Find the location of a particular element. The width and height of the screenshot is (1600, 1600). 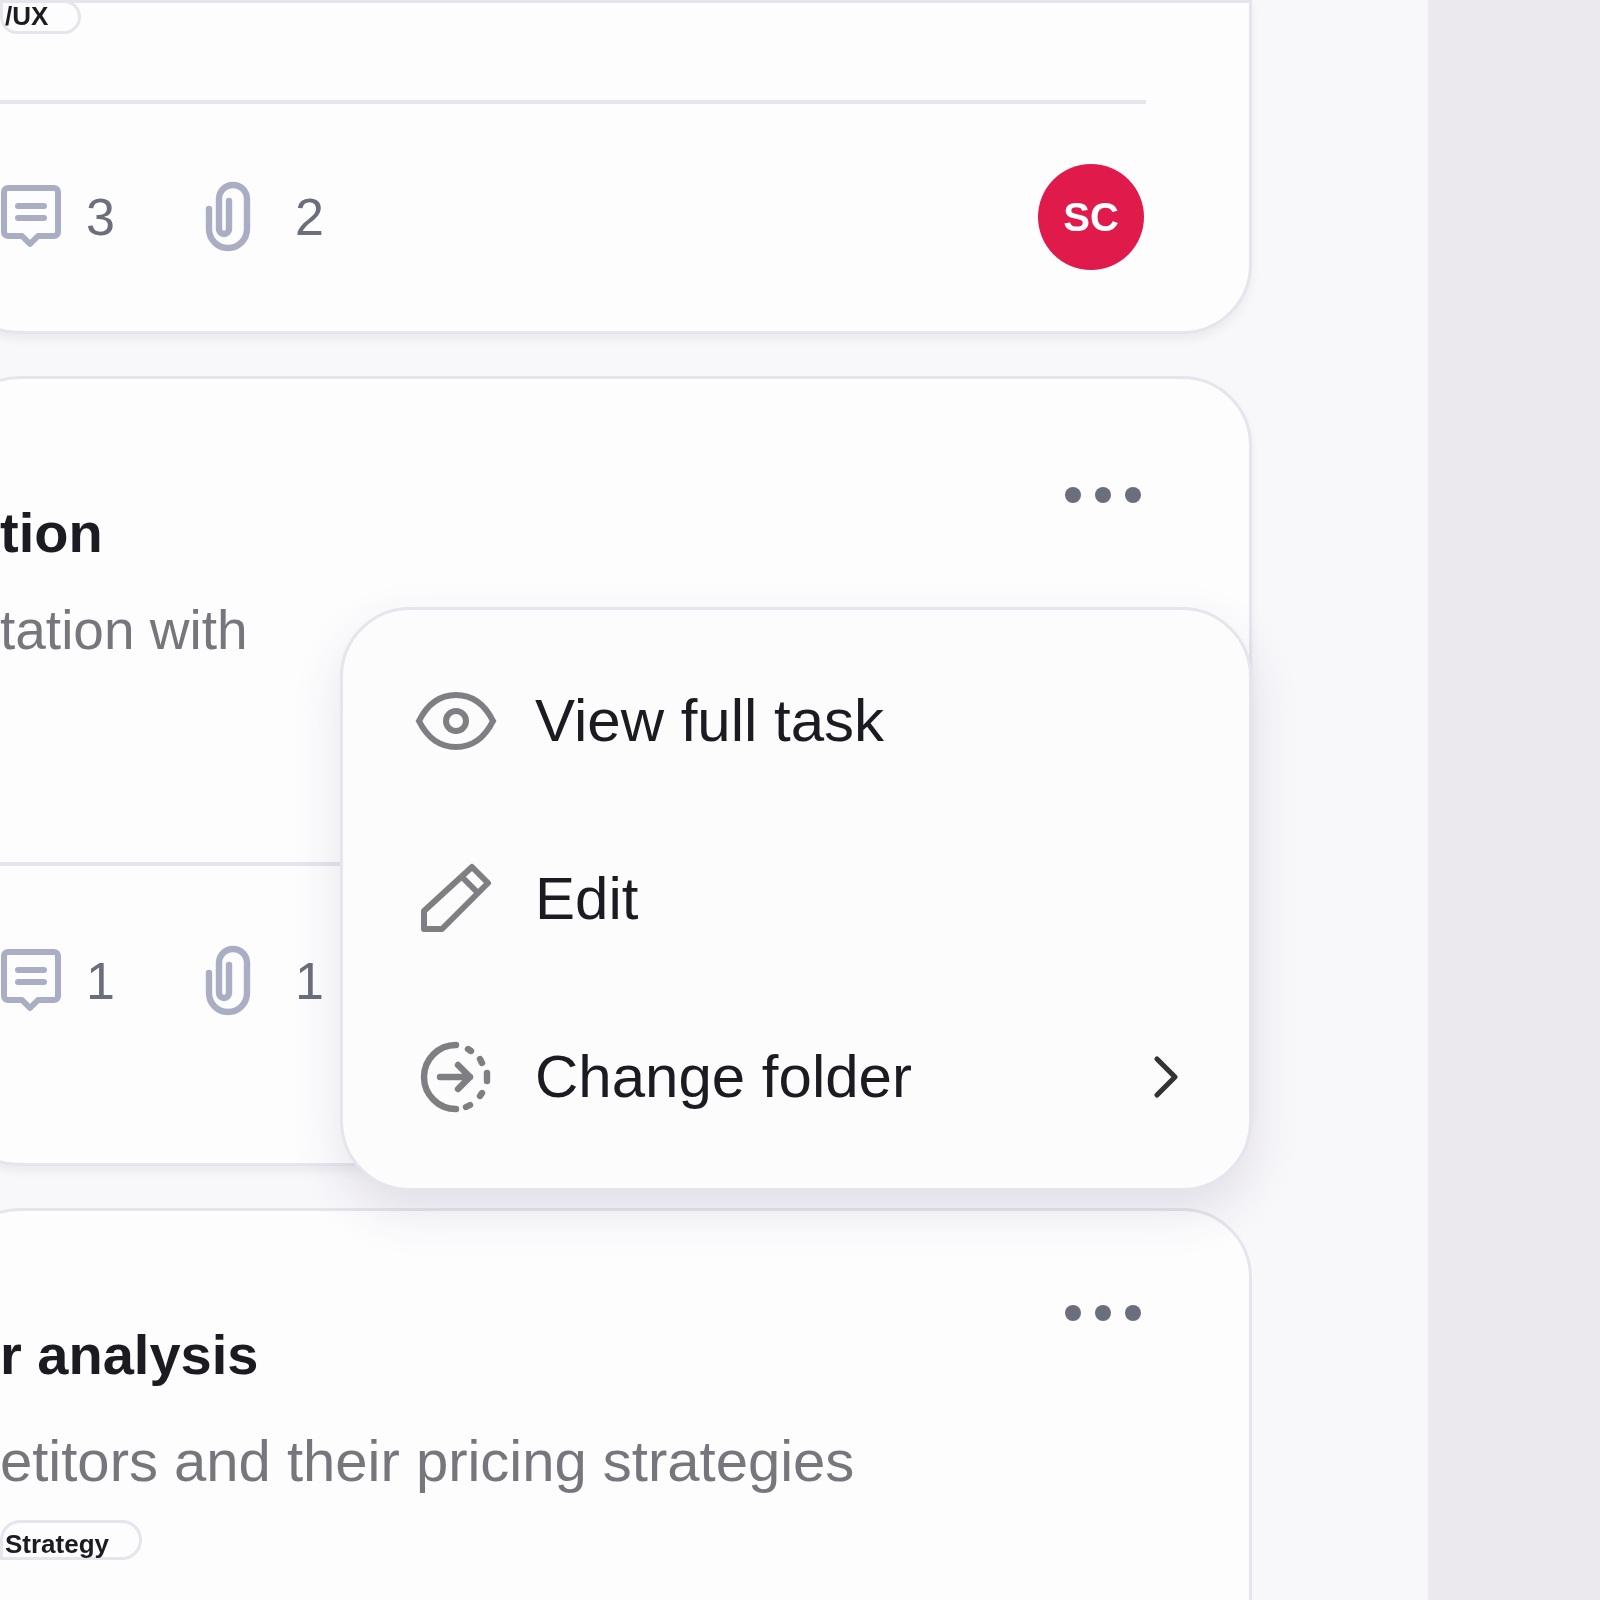

menu-item-label: View full task is located at coordinates (710, 721).